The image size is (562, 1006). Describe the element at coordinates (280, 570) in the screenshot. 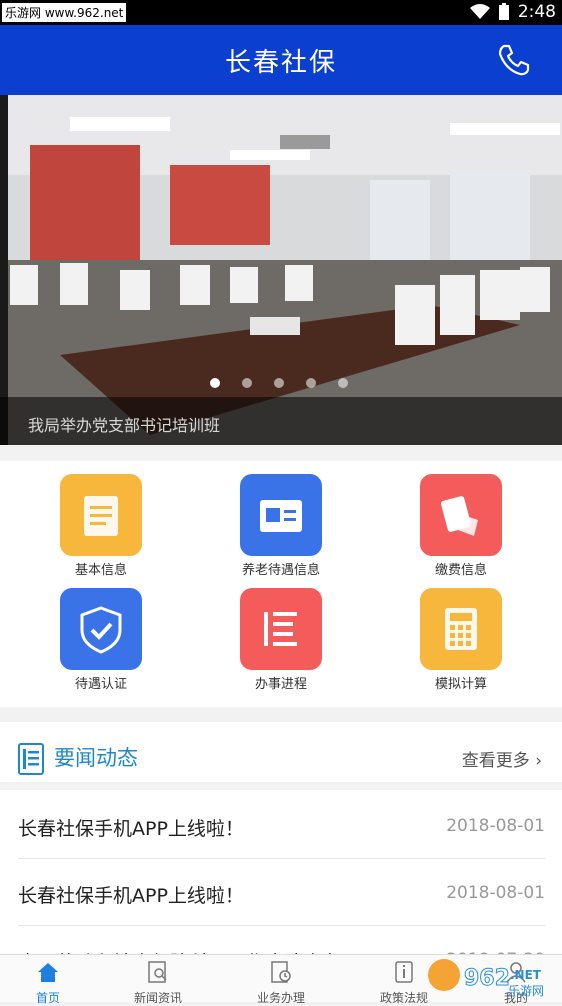

I see `service-label: 养老待遇信息` at that location.